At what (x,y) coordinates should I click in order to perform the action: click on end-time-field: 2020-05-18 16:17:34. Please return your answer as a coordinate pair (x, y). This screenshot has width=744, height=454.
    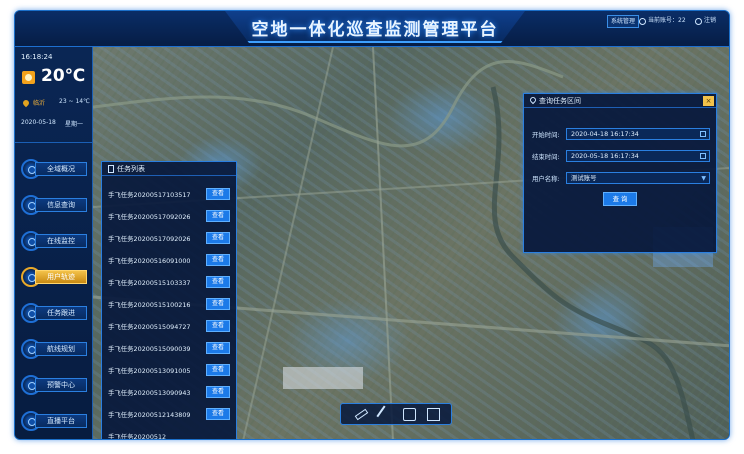
    Looking at the image, I should click on (638, 156).